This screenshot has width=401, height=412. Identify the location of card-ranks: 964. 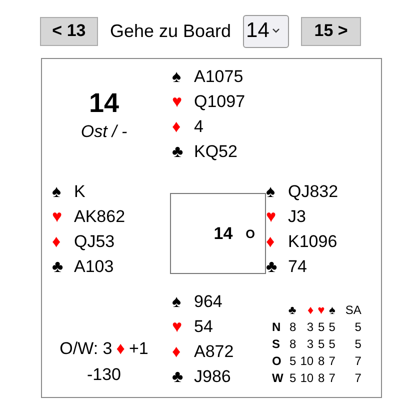
(208, 301).